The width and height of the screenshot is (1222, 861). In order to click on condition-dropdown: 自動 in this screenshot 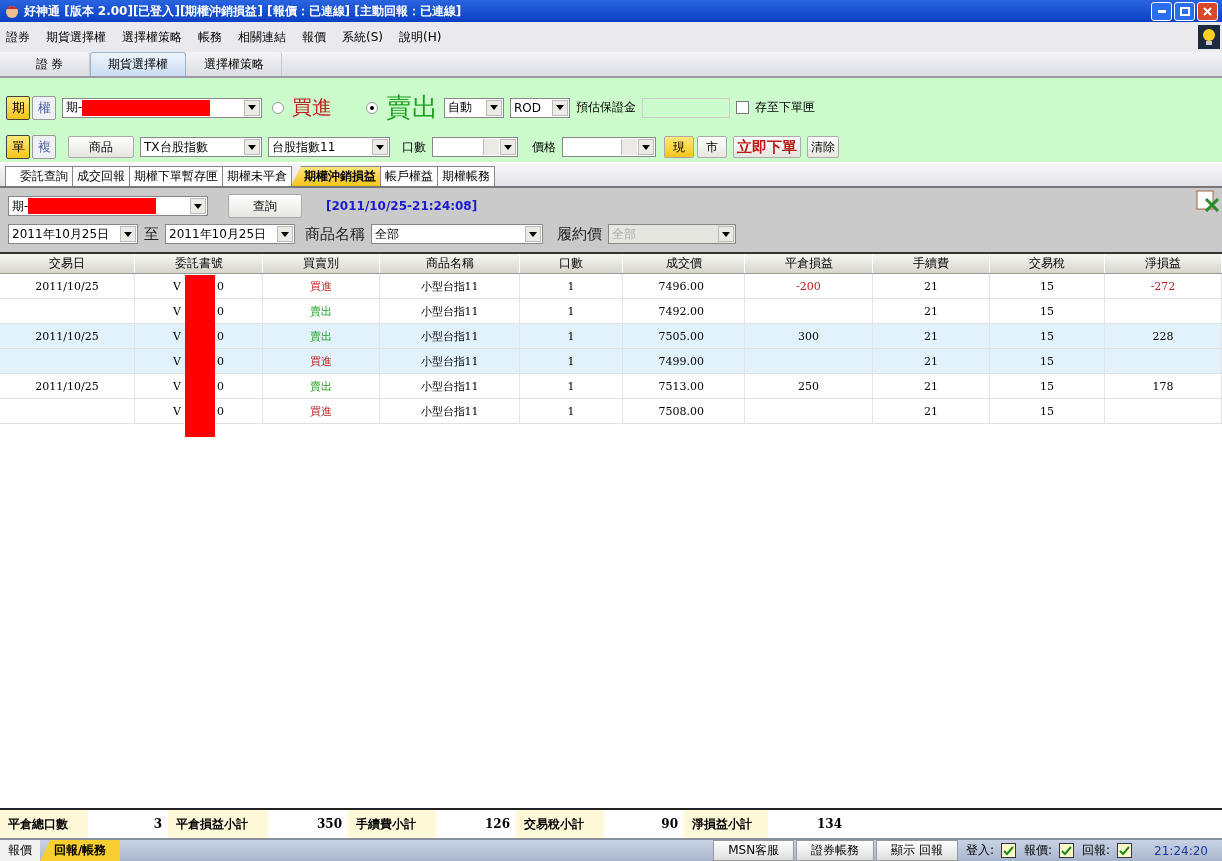, I will do `click(474, 107)`.